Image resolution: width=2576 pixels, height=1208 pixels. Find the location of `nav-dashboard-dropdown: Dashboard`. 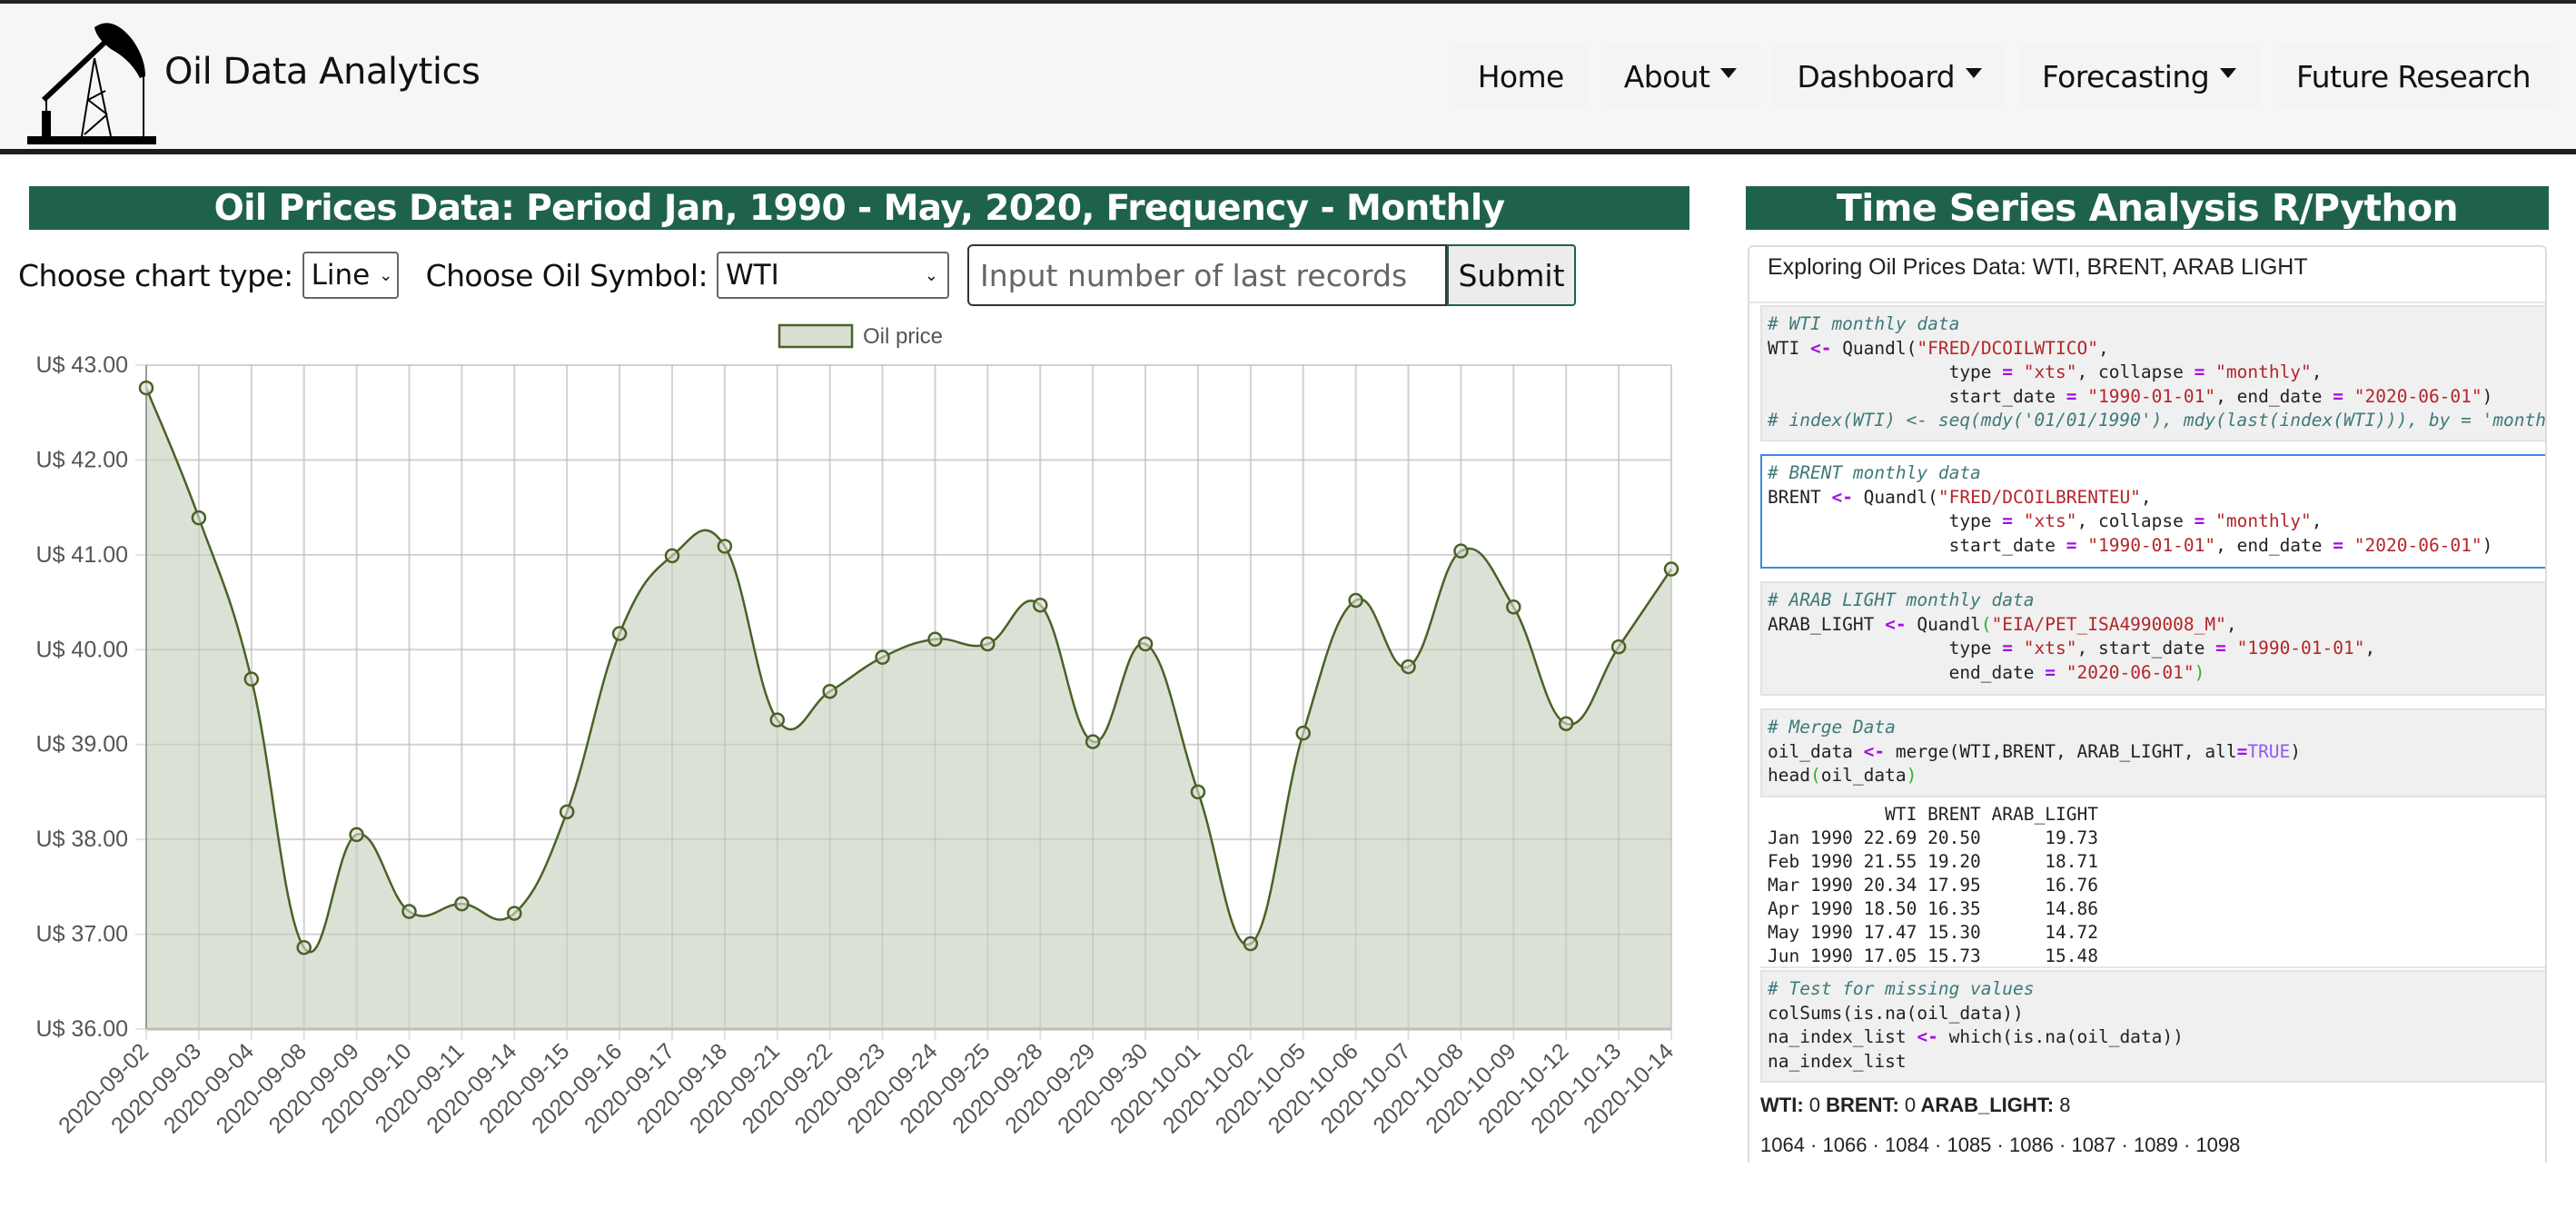

nav-dashboard-dropdown: Dashboard is located at coordinates (1890, 76).